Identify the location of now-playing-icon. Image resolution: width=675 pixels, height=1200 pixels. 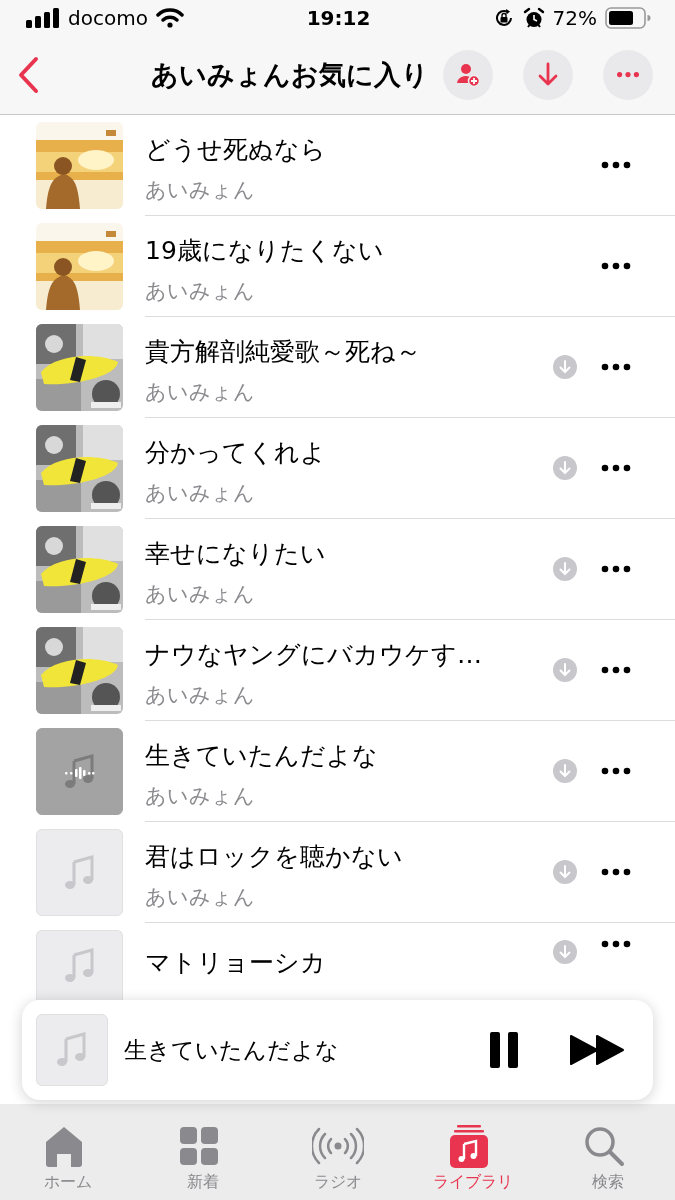
(80, 773).